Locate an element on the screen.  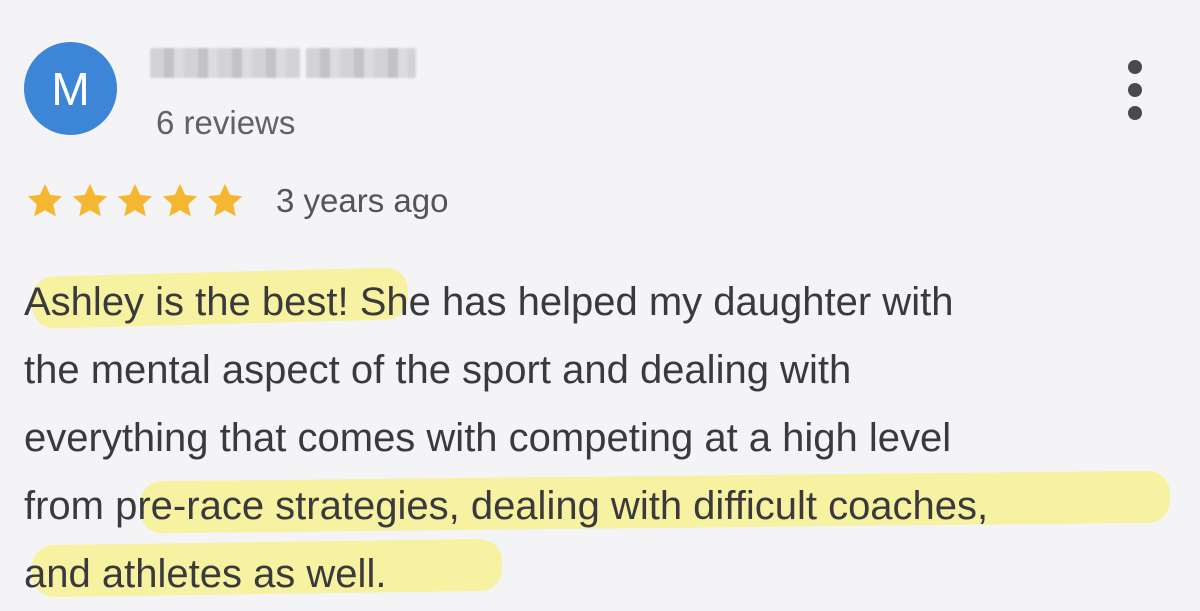
more-vertical-icon is located at coordinates (1135, 90).